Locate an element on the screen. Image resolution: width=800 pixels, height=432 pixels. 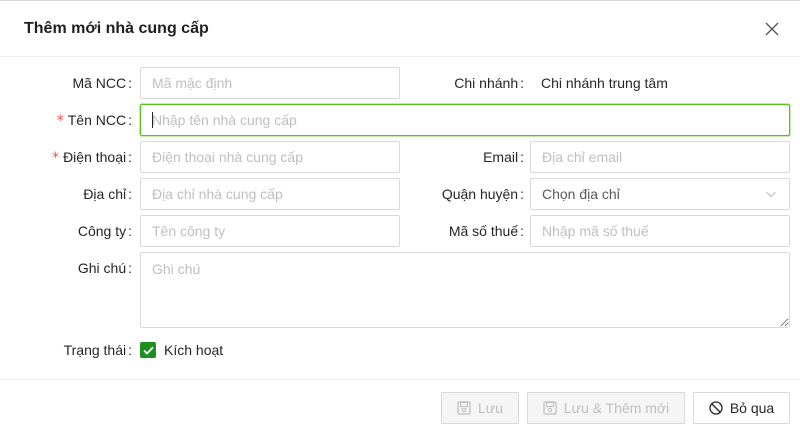
stop-circle-icon is located at coordinates (716, 408).